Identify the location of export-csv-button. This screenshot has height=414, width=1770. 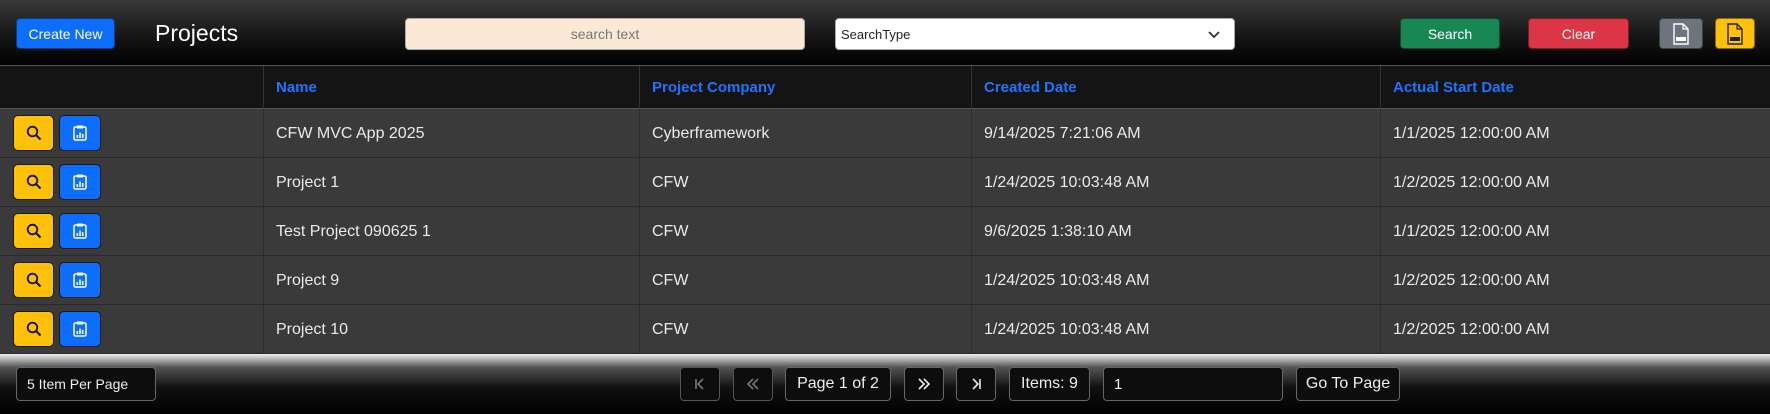
(1681, 33).